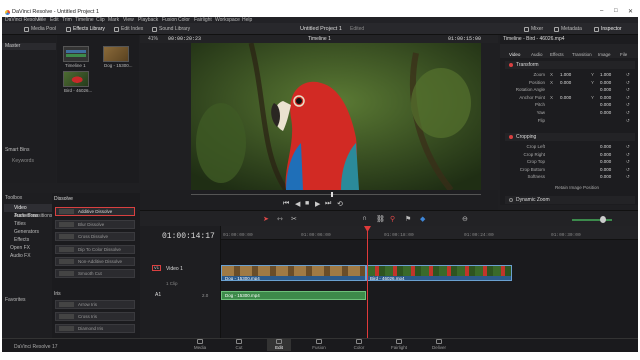 This screenshot has height=360, width=640. What do you see at coordinates (340, 204) in the screenshot?
I see `loop-icon: ⟲` at bounding box center [340, 204].